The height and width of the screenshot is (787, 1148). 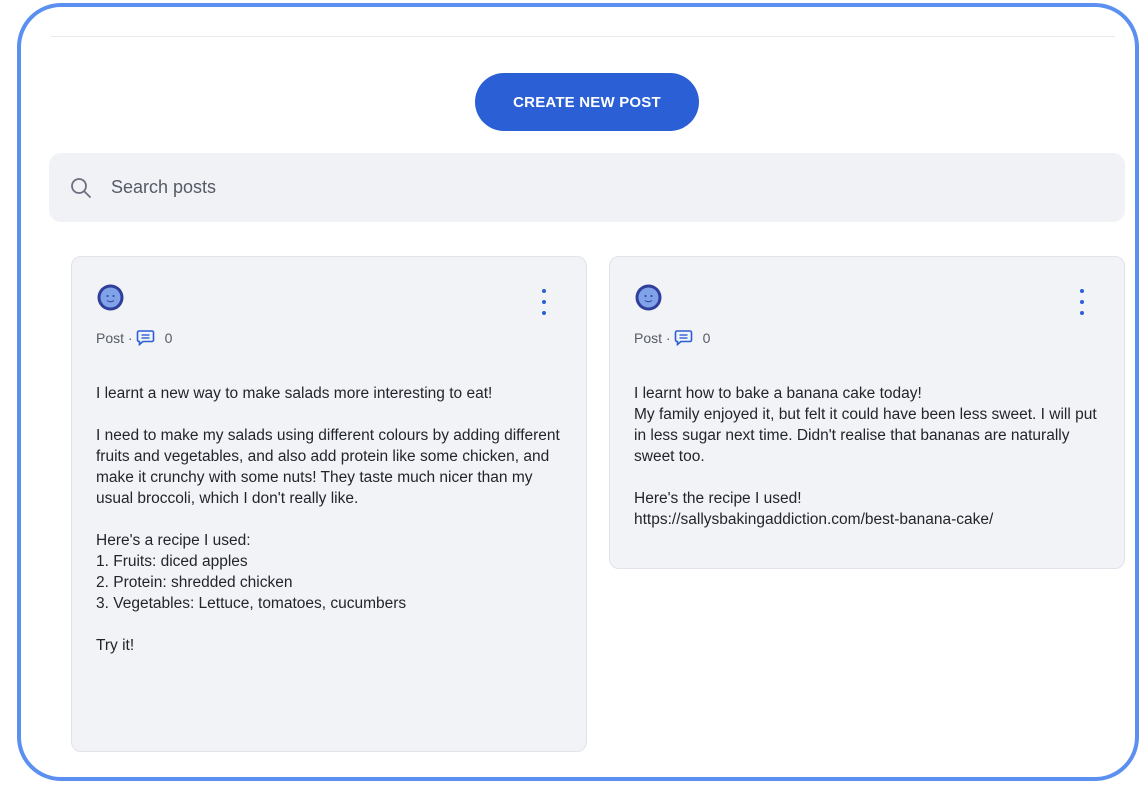 I want to click on search-input, so click(x=617, y=187).